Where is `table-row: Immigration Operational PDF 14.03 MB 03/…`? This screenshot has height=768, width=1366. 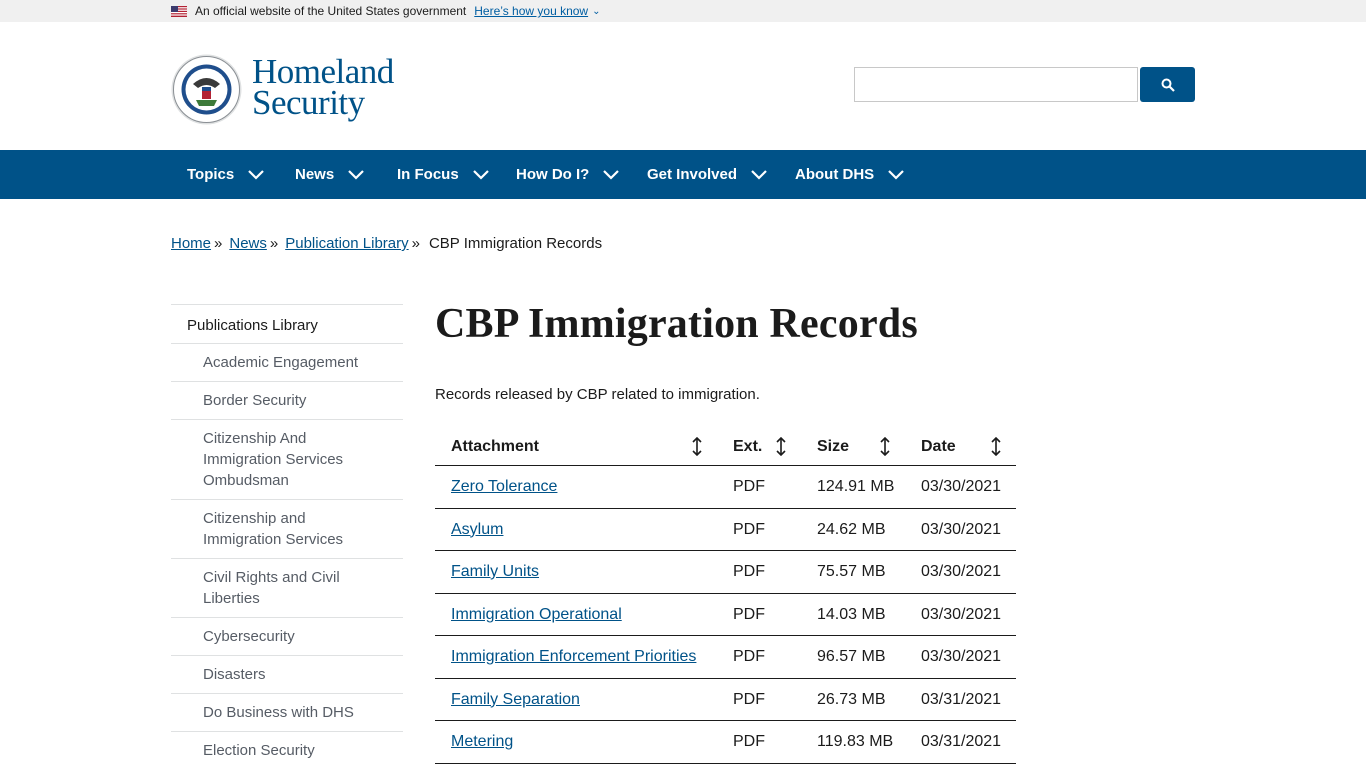 table-row: Immigration Operational PDF 14.03 MB 03/… is located at coordinates (725, 615).